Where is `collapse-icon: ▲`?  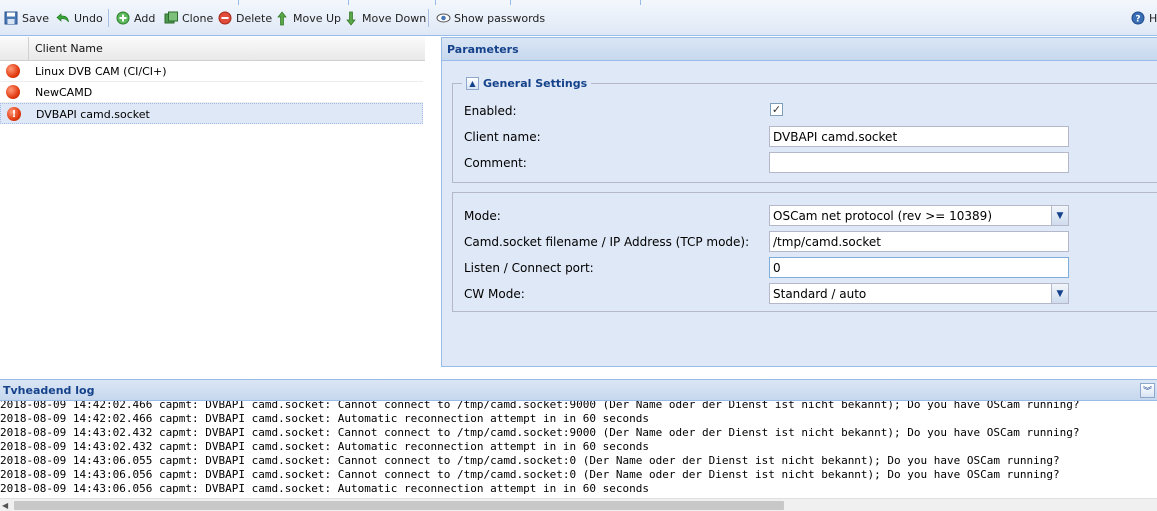 collapse-icon: ▲ is located at coordinates (472, 83).